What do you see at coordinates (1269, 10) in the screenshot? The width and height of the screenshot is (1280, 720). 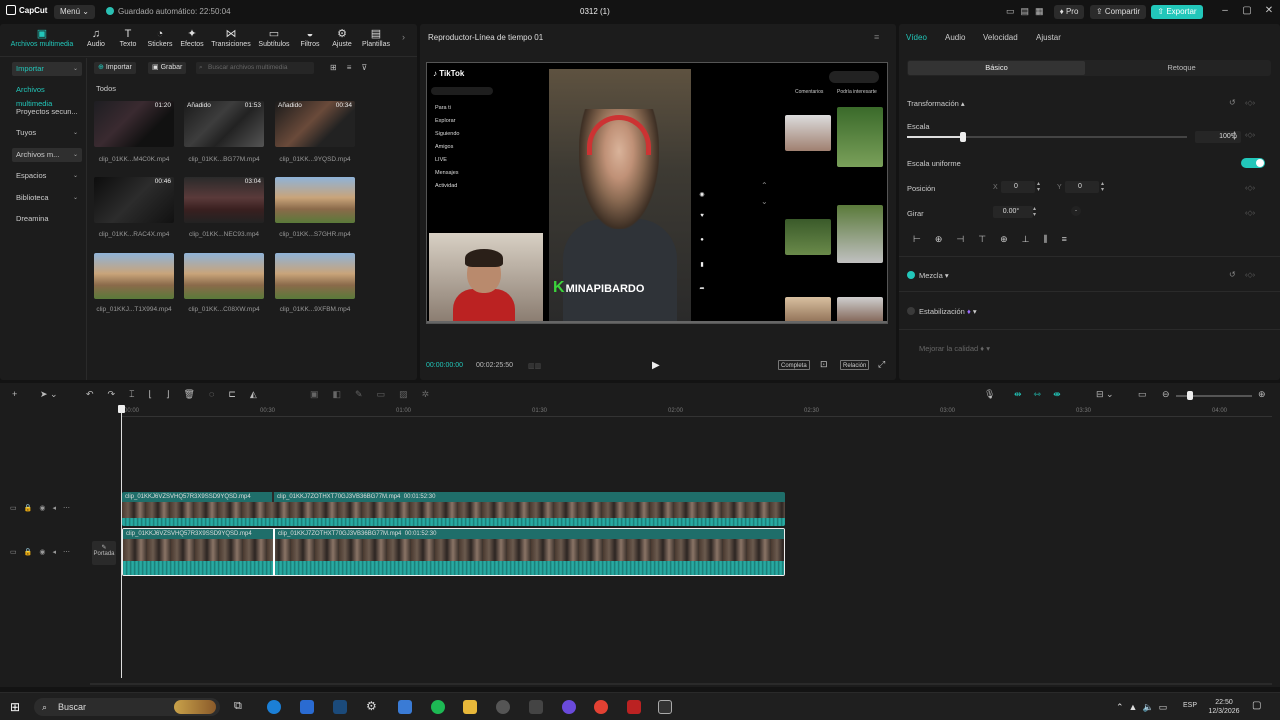 I see `close-icon: ✕` at bounding box center [1269, 10].